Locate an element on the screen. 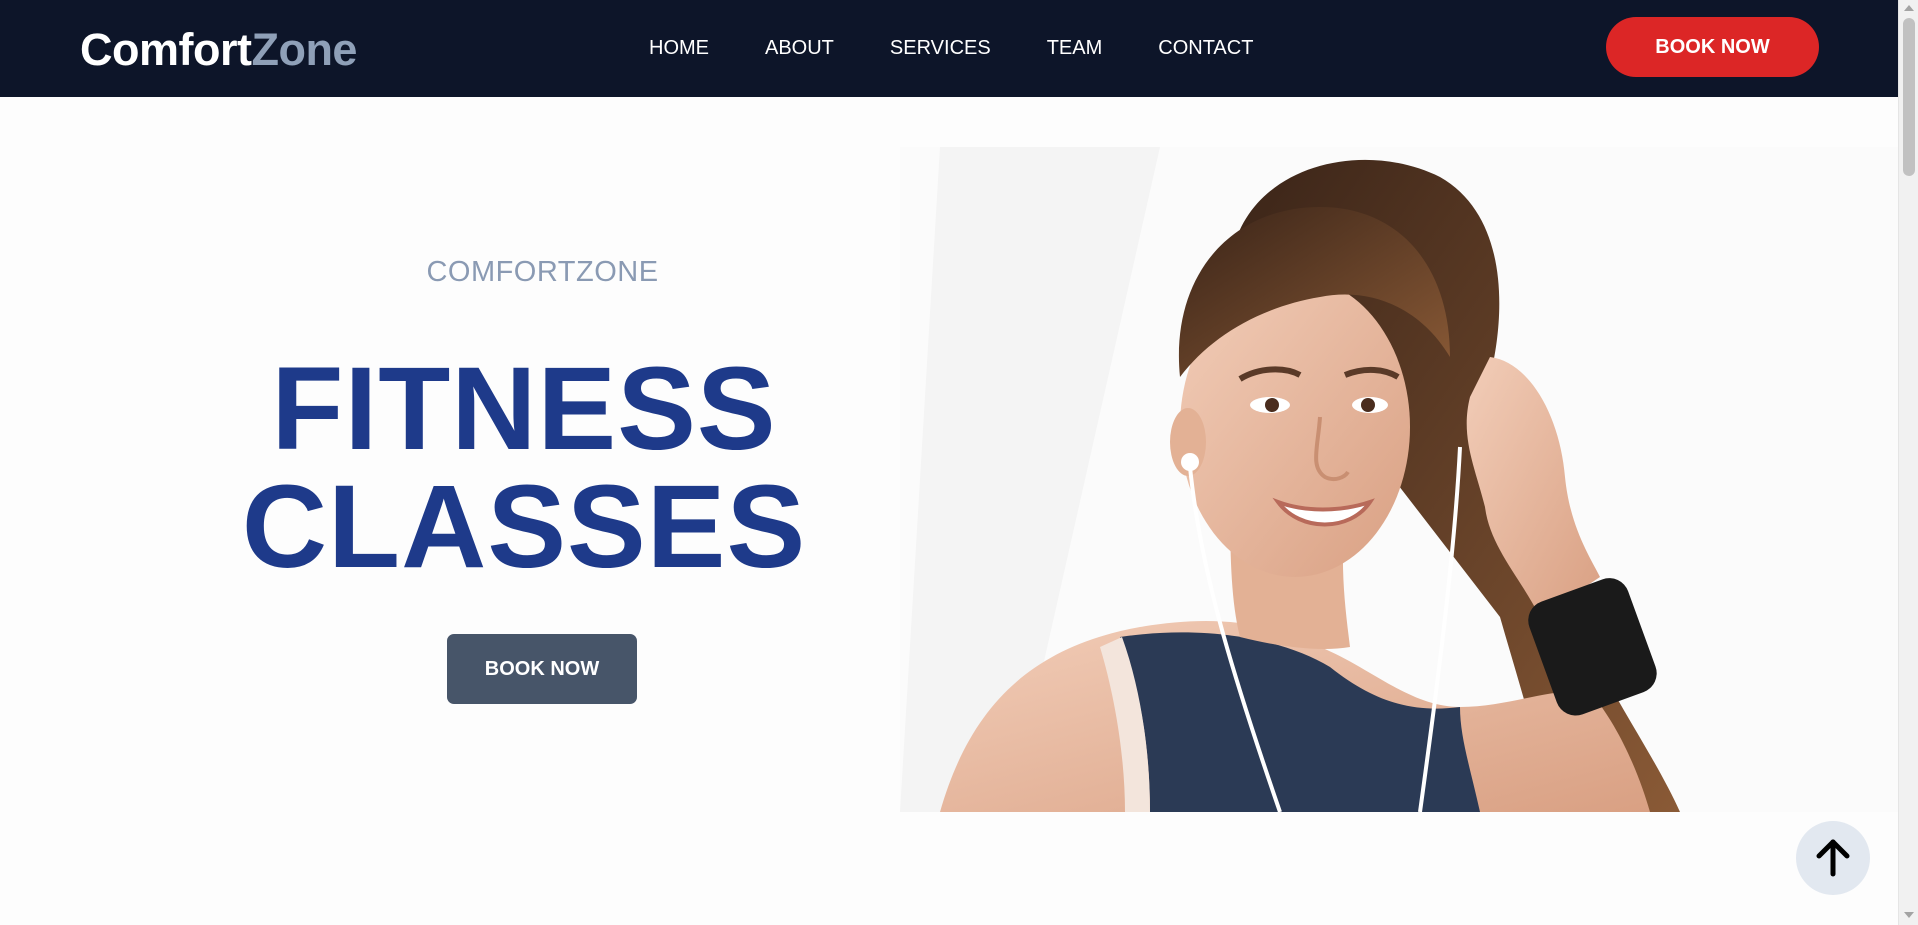 The width and height of the screenshot is (1918, 925). nav-links: HOME ABOUT SERVICES TEAM CONTACT is located at coordinates (951, 48).